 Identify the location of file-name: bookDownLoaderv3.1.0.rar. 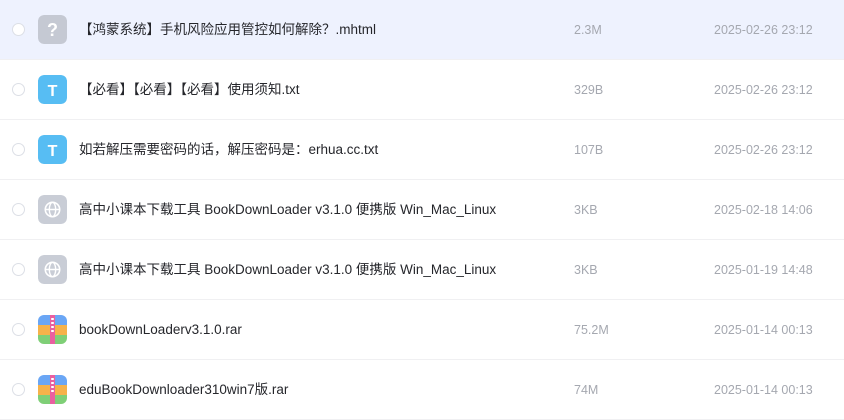
(294, 330).